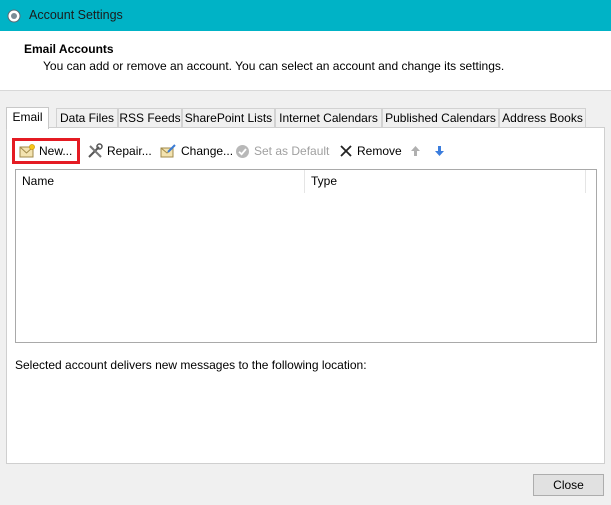 This screenshot has height=505, width=611. I want to click on change-account-icon, so click(168, 151).